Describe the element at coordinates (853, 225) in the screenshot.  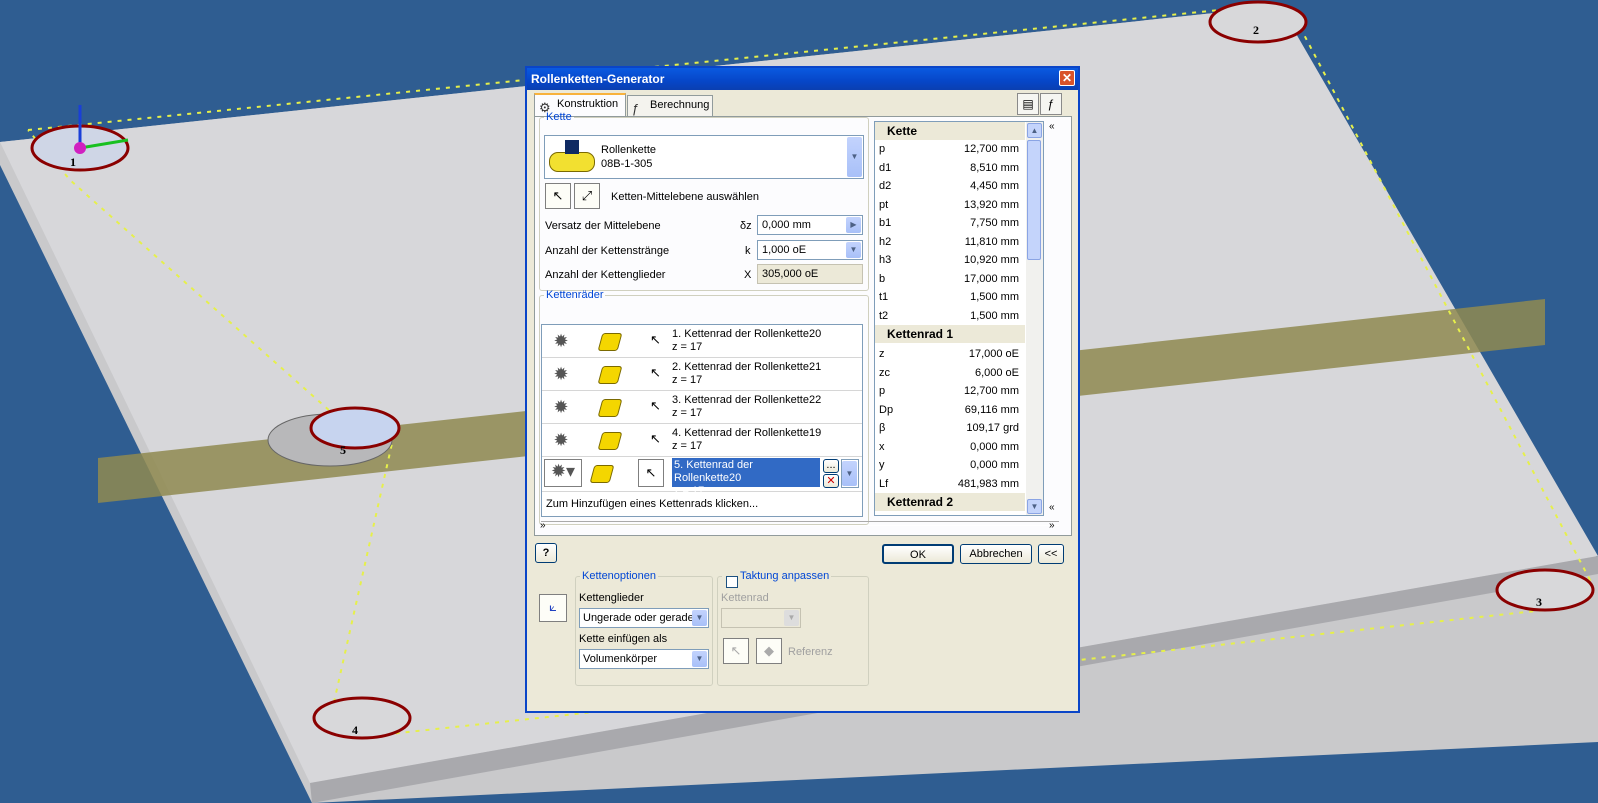
I see `chevron-right-icon: ▶` at that location.